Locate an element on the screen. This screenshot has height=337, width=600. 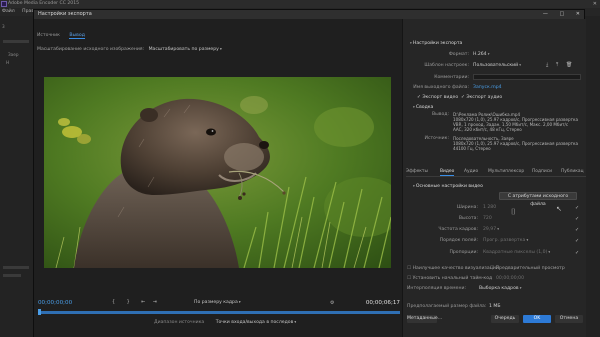
use-previews-checkbox: Предварительный просмотр is located at coordinates (527, 268).